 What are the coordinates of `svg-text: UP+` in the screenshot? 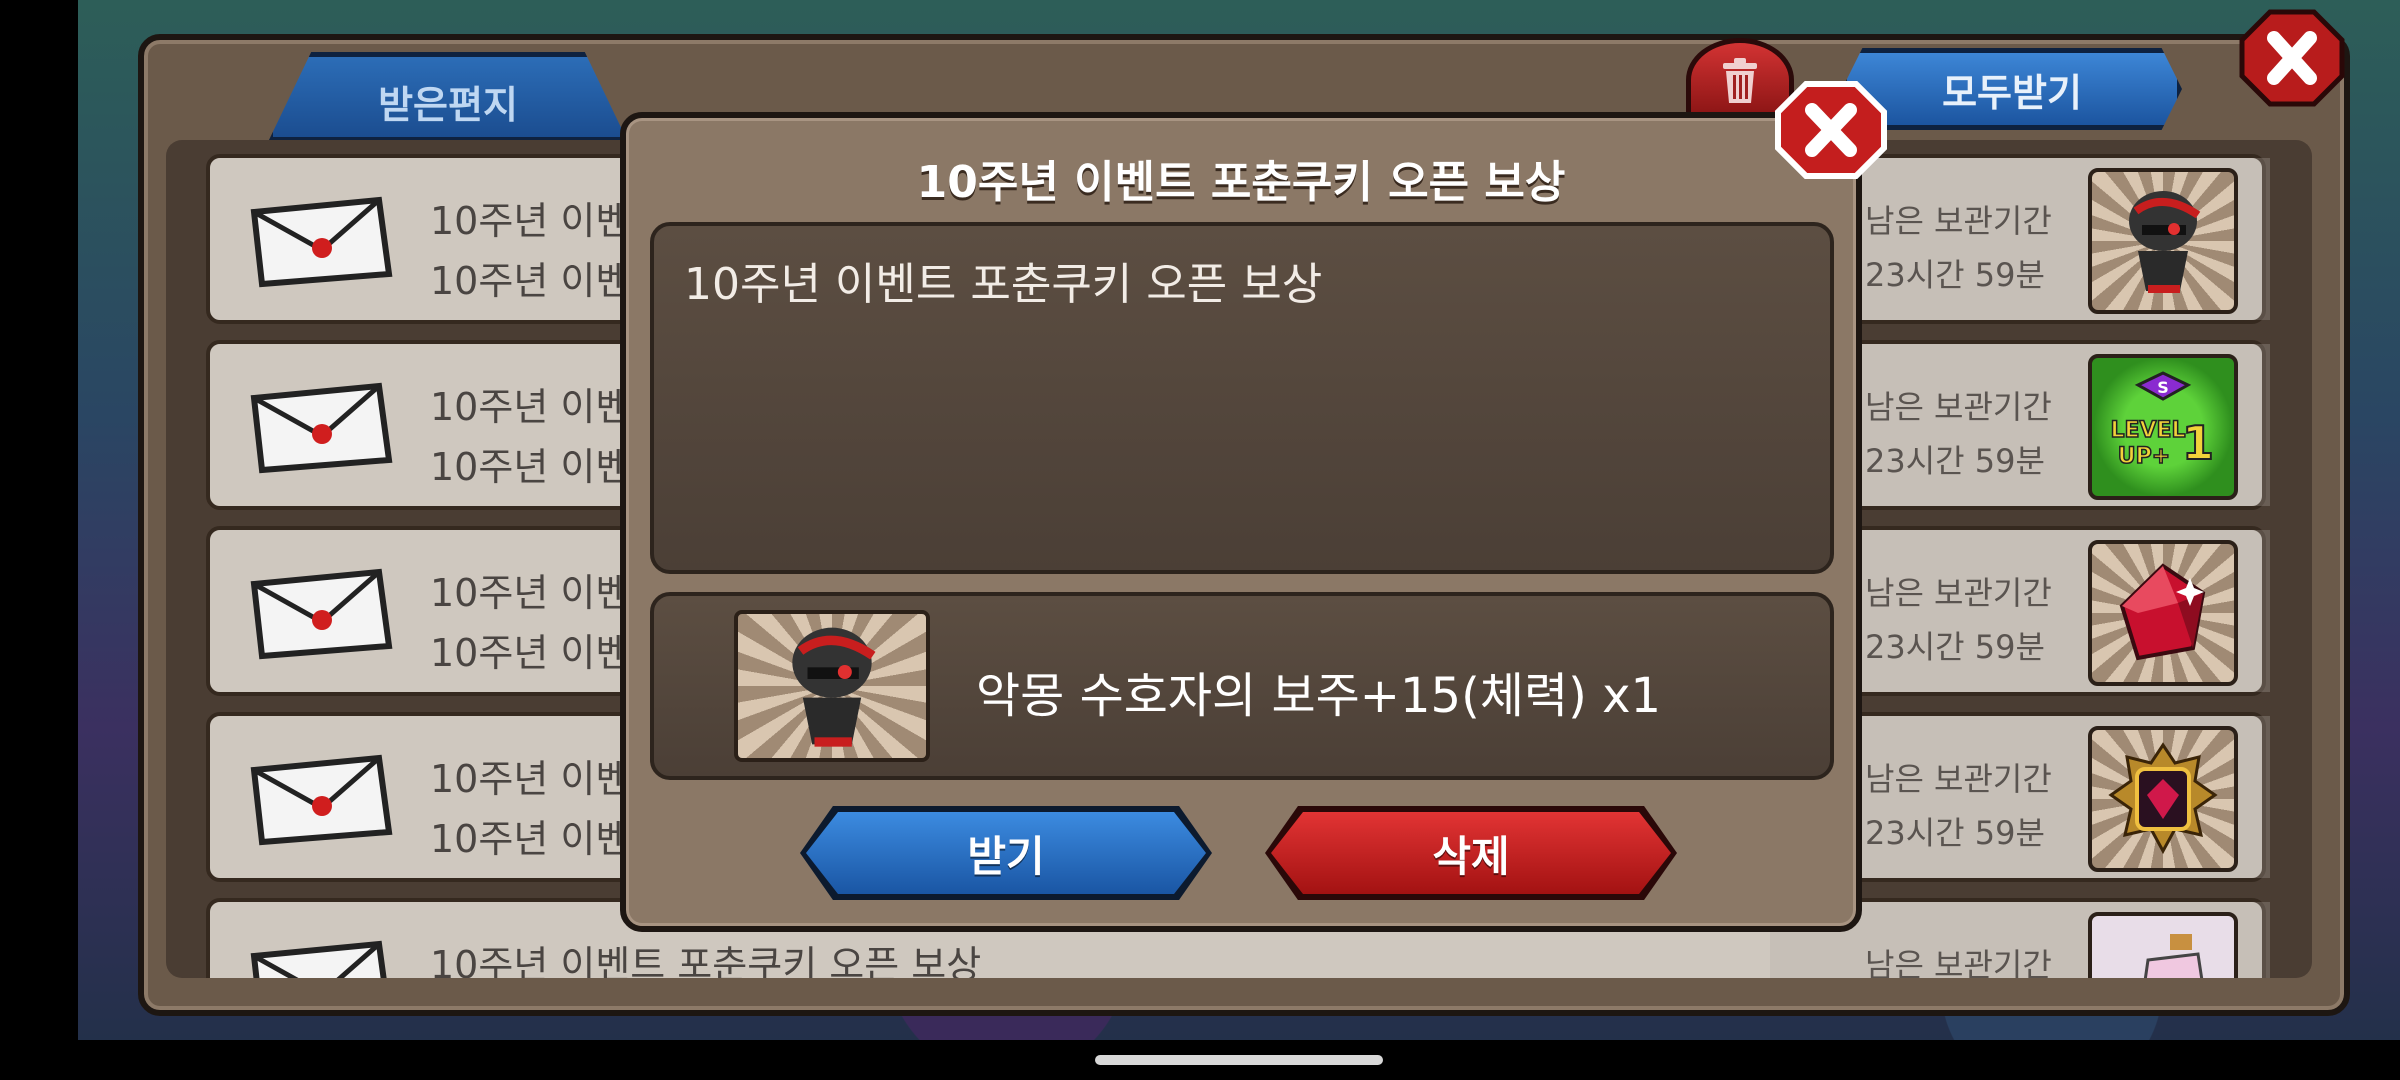 It's located at (2144, 456).